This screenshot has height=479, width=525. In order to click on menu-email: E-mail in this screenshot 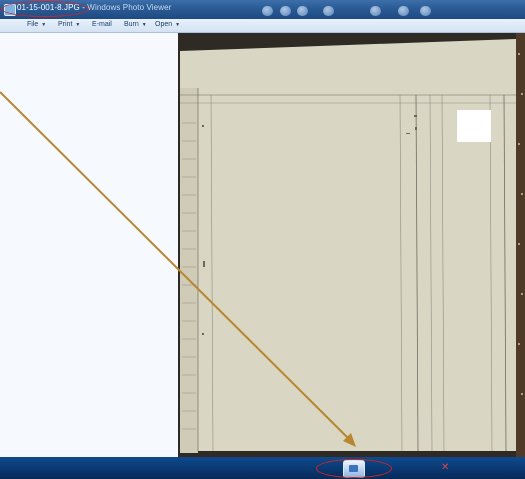, I will do `click(102, 24)`.